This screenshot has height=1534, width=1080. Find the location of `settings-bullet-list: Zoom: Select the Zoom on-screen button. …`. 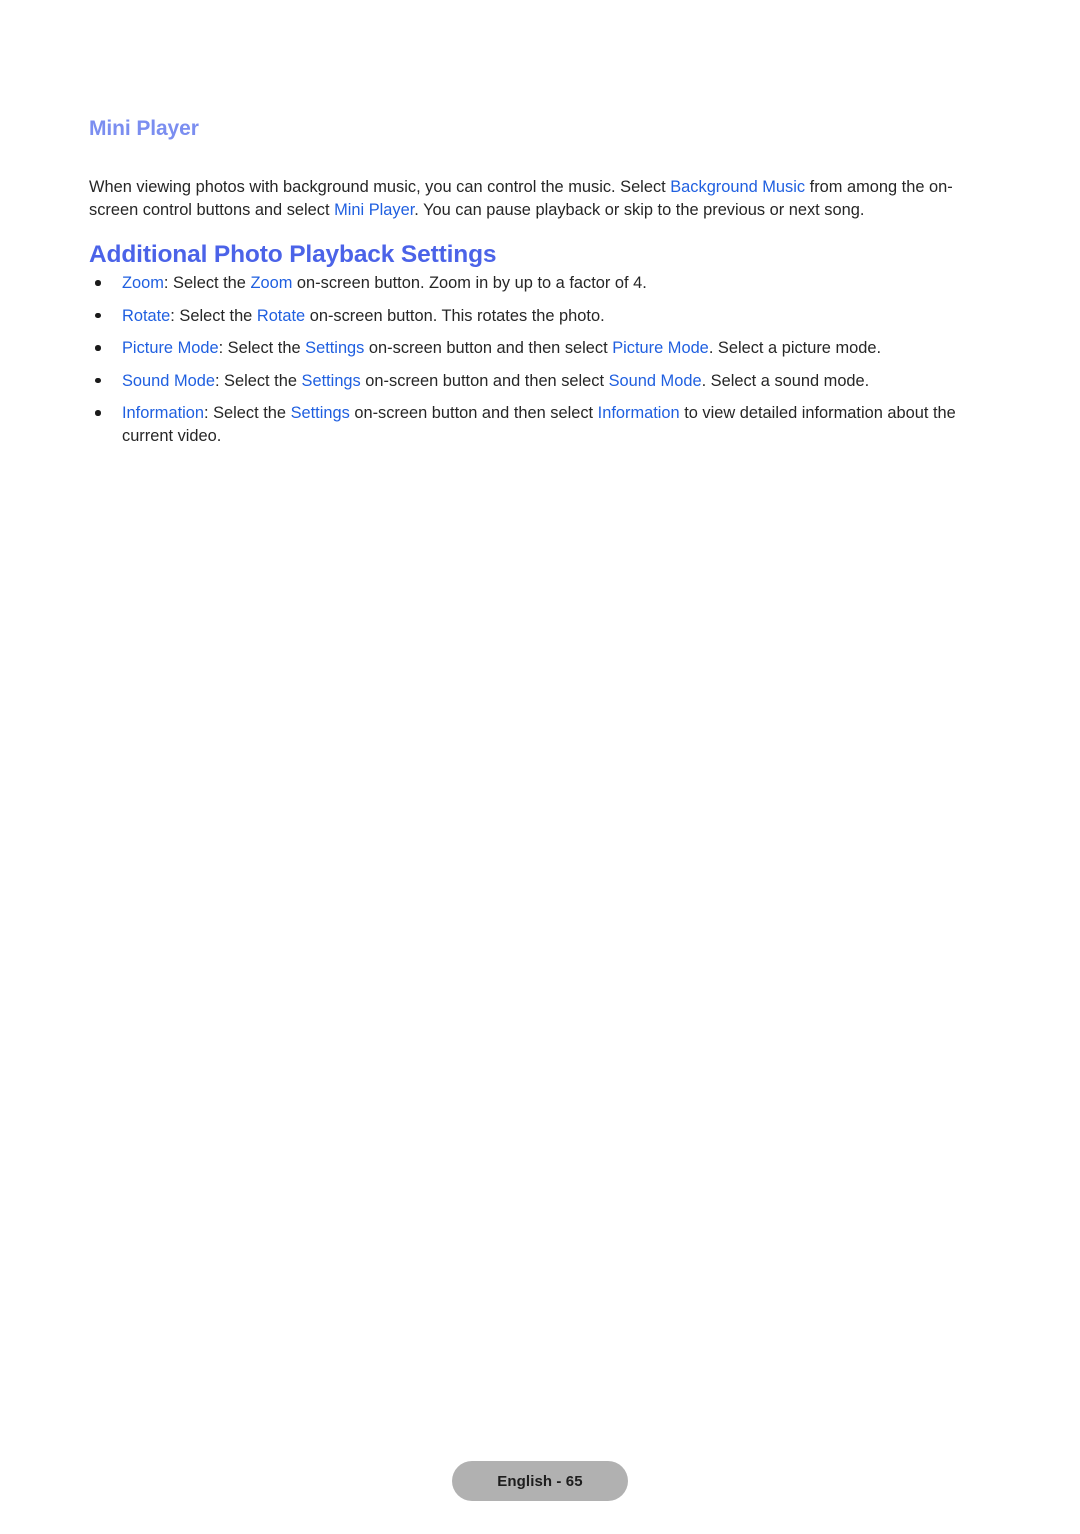

settings-bullet-list: Zoom: Select the Zoom on-screen button. … is located at coordinates (541, 359).